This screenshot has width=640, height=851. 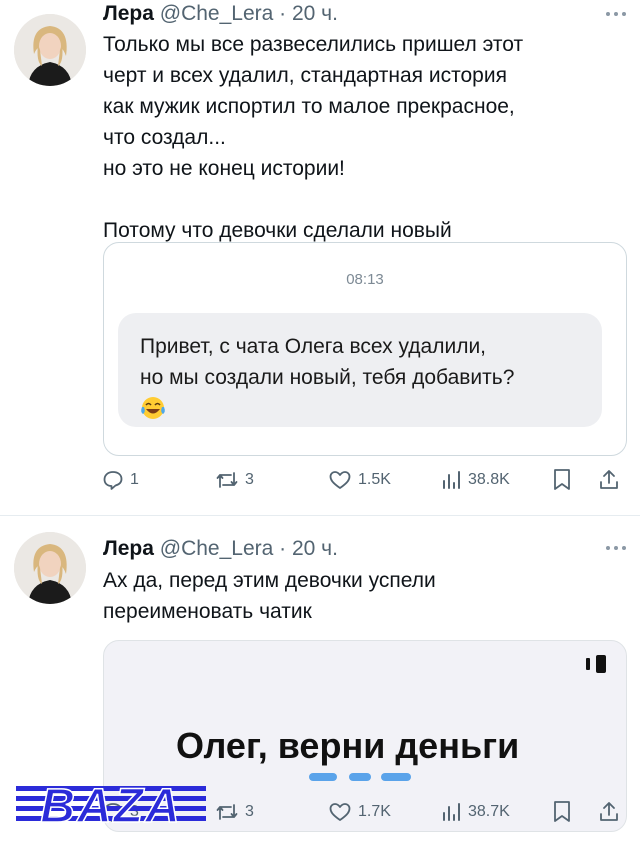 What do you see at coordinates (489, 479) in the screenshot?
I see `views-count: 38.8K` at bounding box center [489, 479].